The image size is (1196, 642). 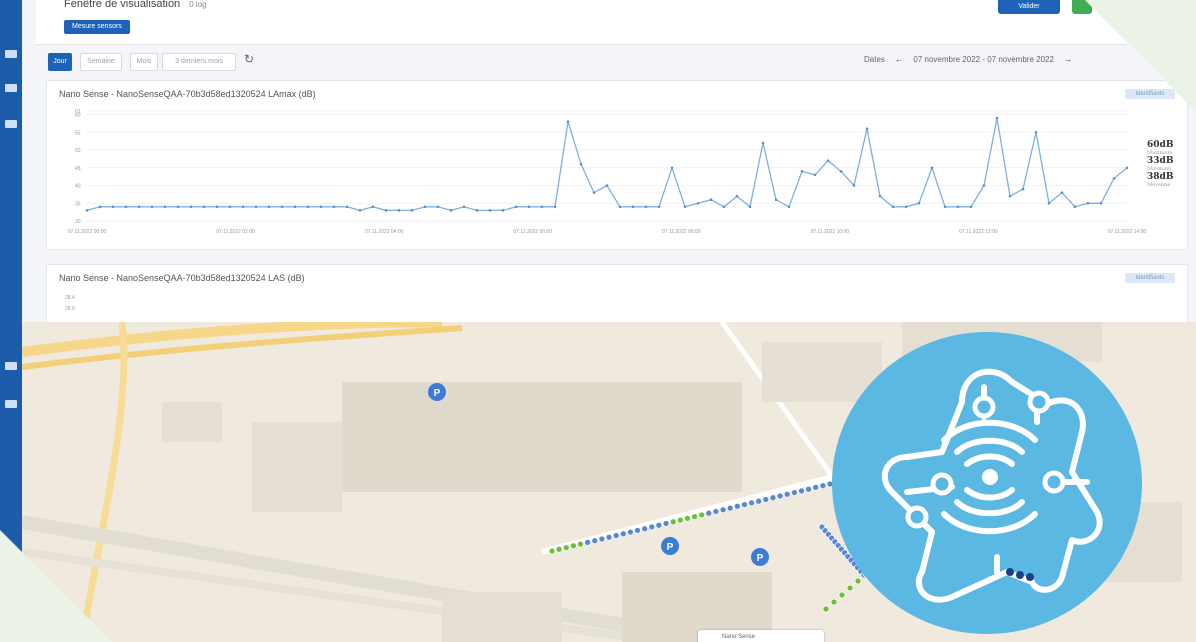 What do you see at coordinates (1160, 145) in the screenshot?
I see `legend-max-value: 60dB` at bounding box center [1160, 145].